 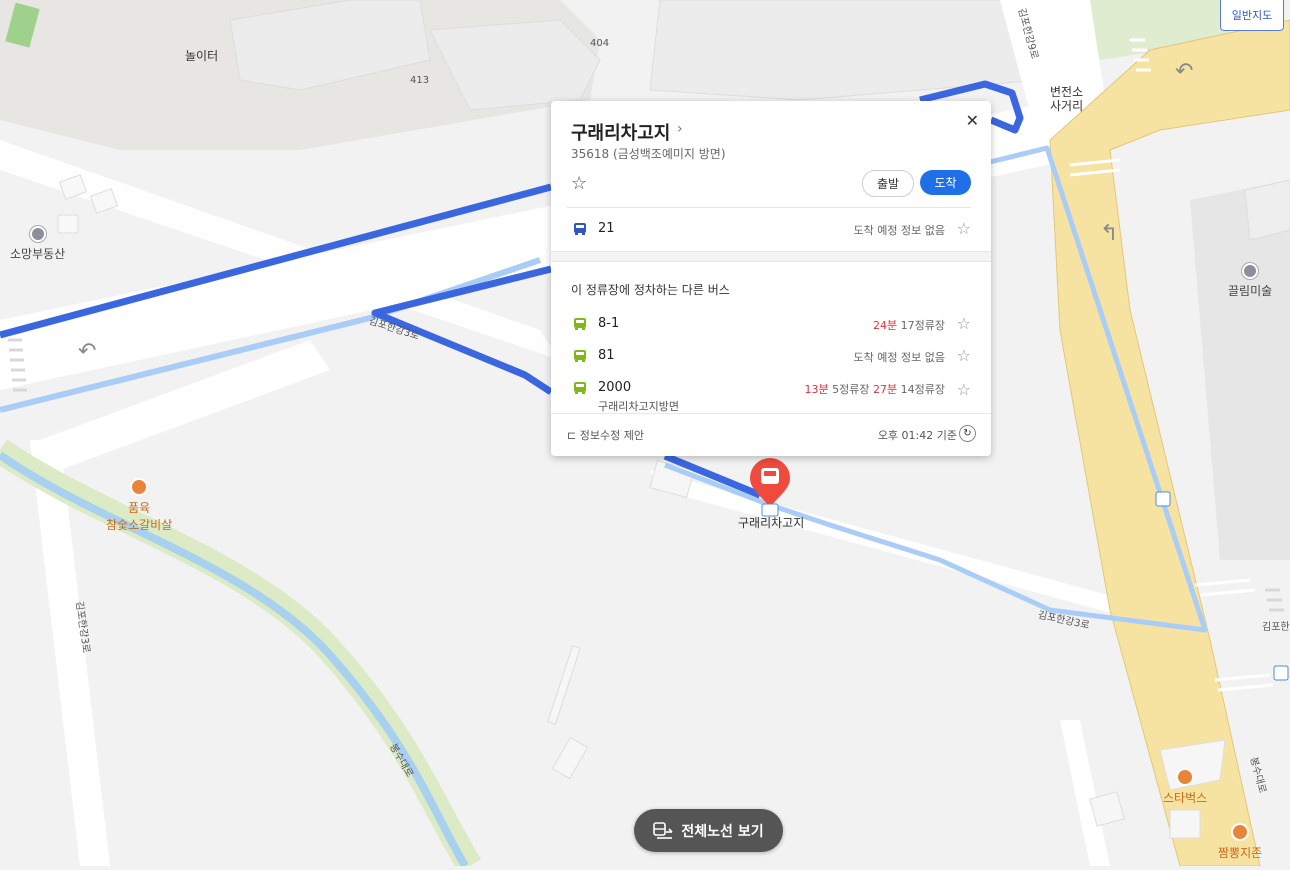 What do you see at coordinates (909, 325) in the screenshot?
I see `bus-arrival-status: 24분 17정류장` at bounding box center [909, 325].